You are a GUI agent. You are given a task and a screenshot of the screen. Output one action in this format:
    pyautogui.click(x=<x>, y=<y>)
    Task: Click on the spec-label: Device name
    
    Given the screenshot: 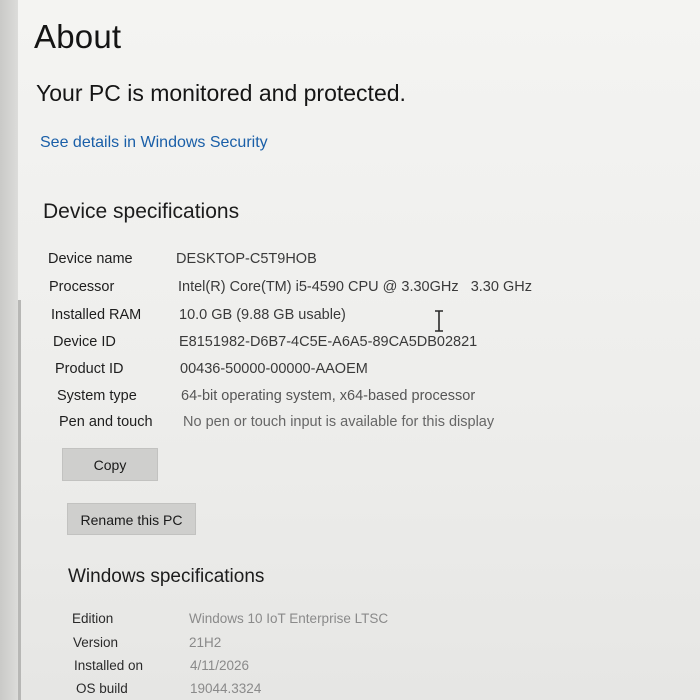 What is the action you would take?
    pyautogui.click(x=90, y=259)
    